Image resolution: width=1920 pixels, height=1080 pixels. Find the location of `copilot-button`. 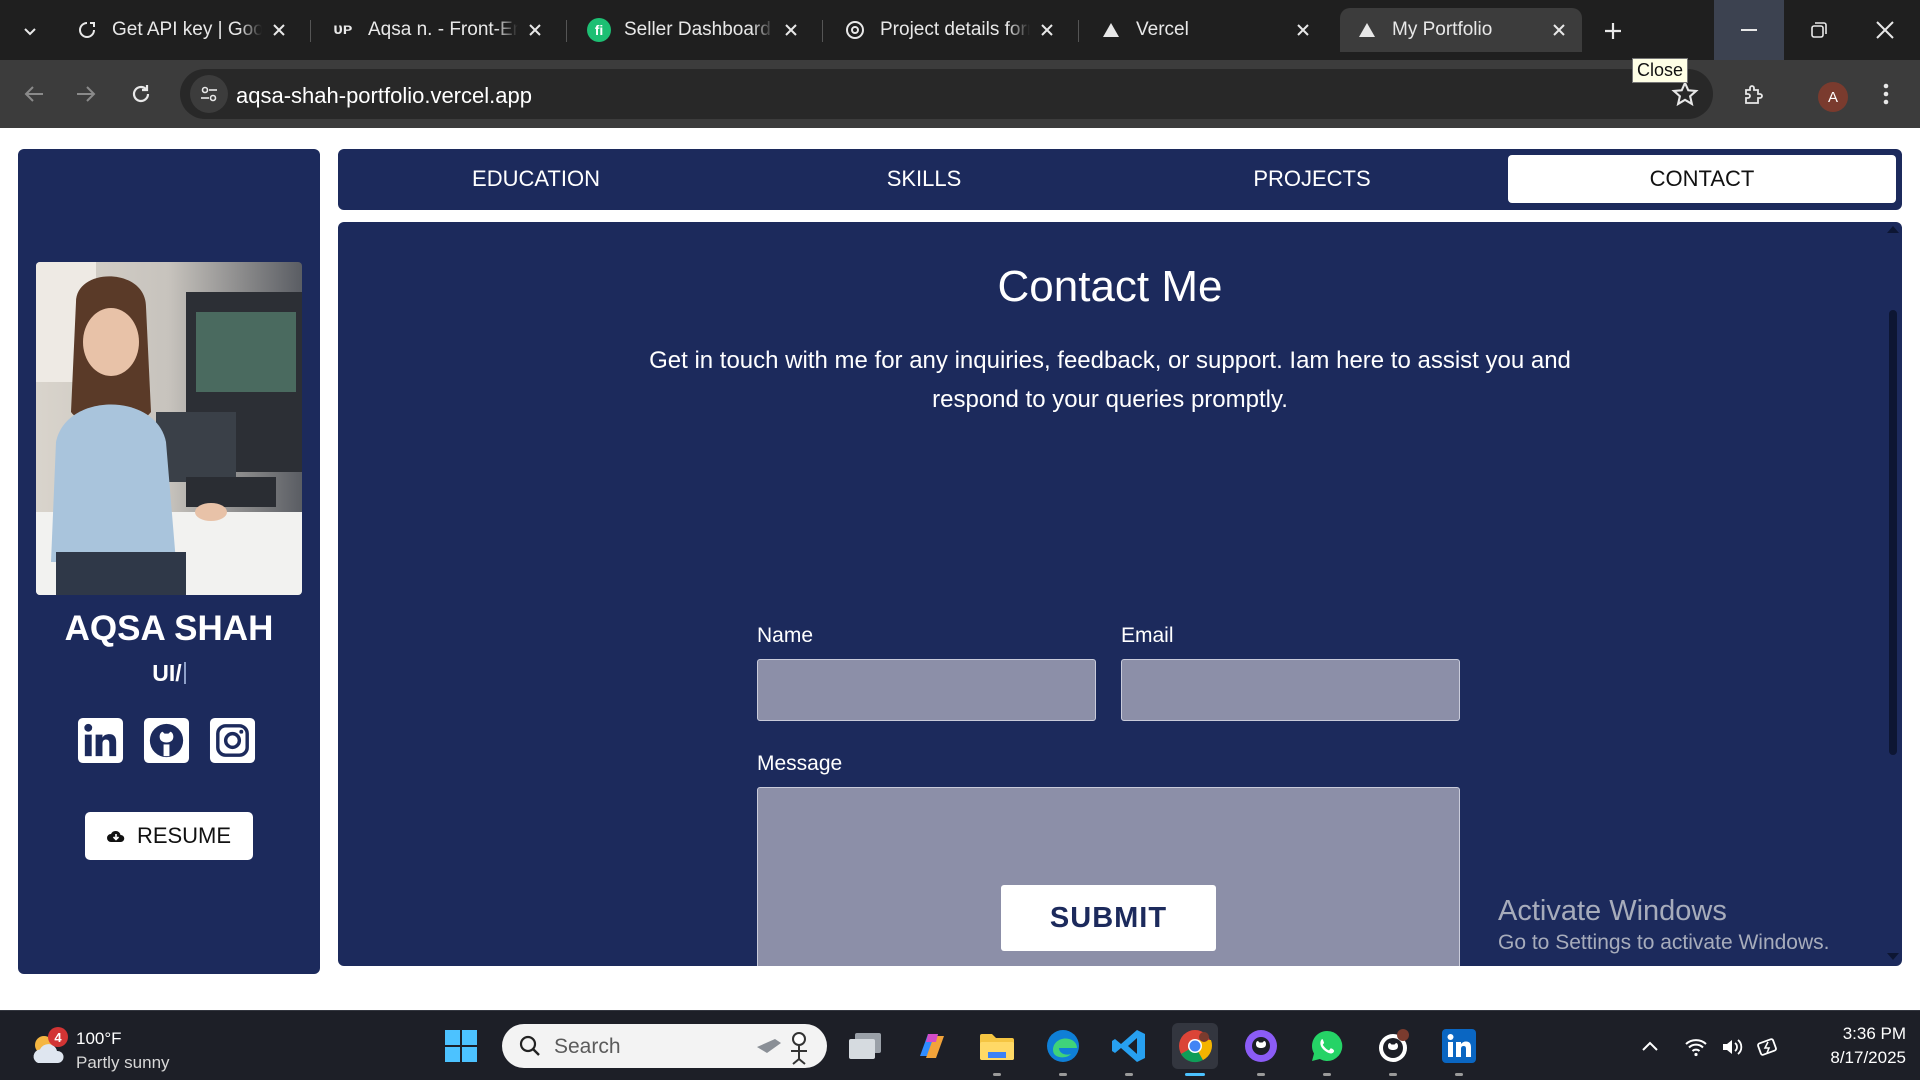

copilot-button is located at coordinates (932, 1046).